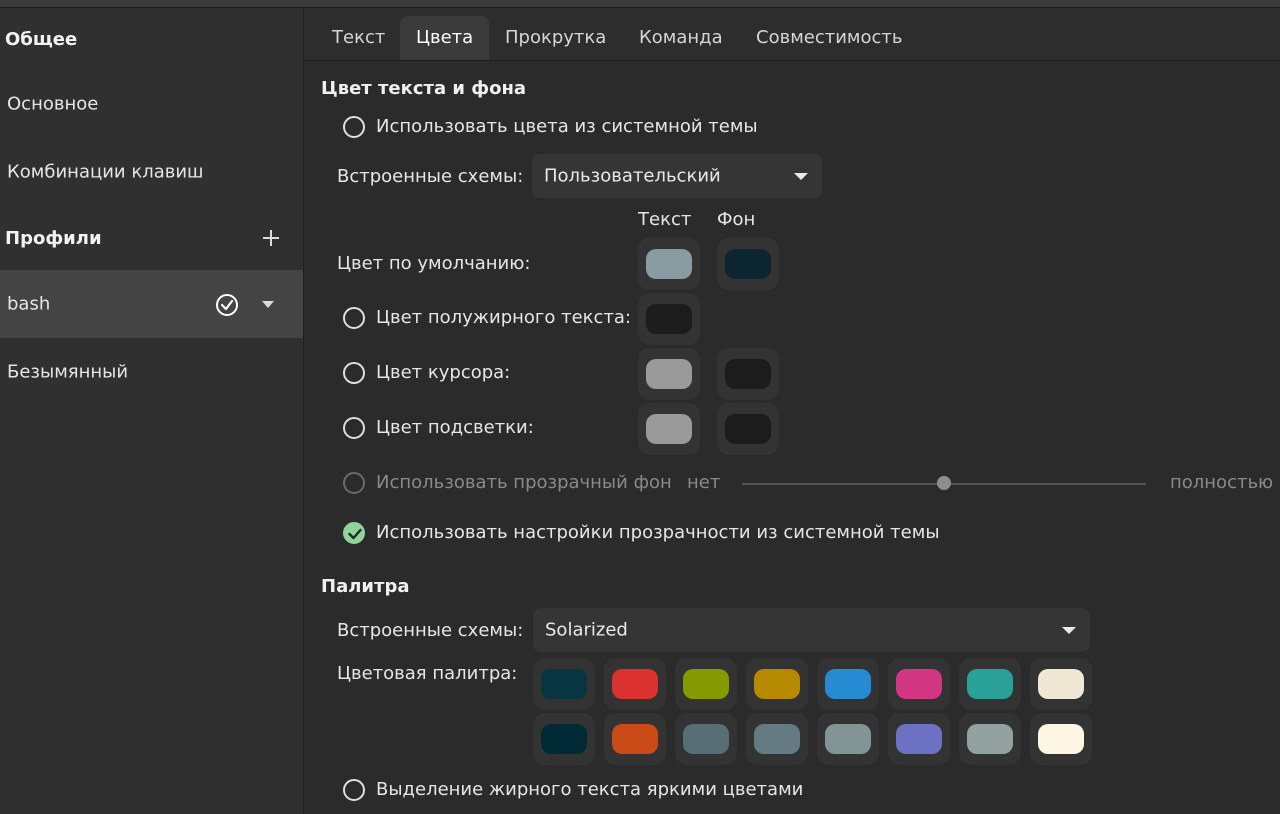 This screenshot has width=1280, height=814. I want to click on use-system-colors-radio, so click(354, 127).